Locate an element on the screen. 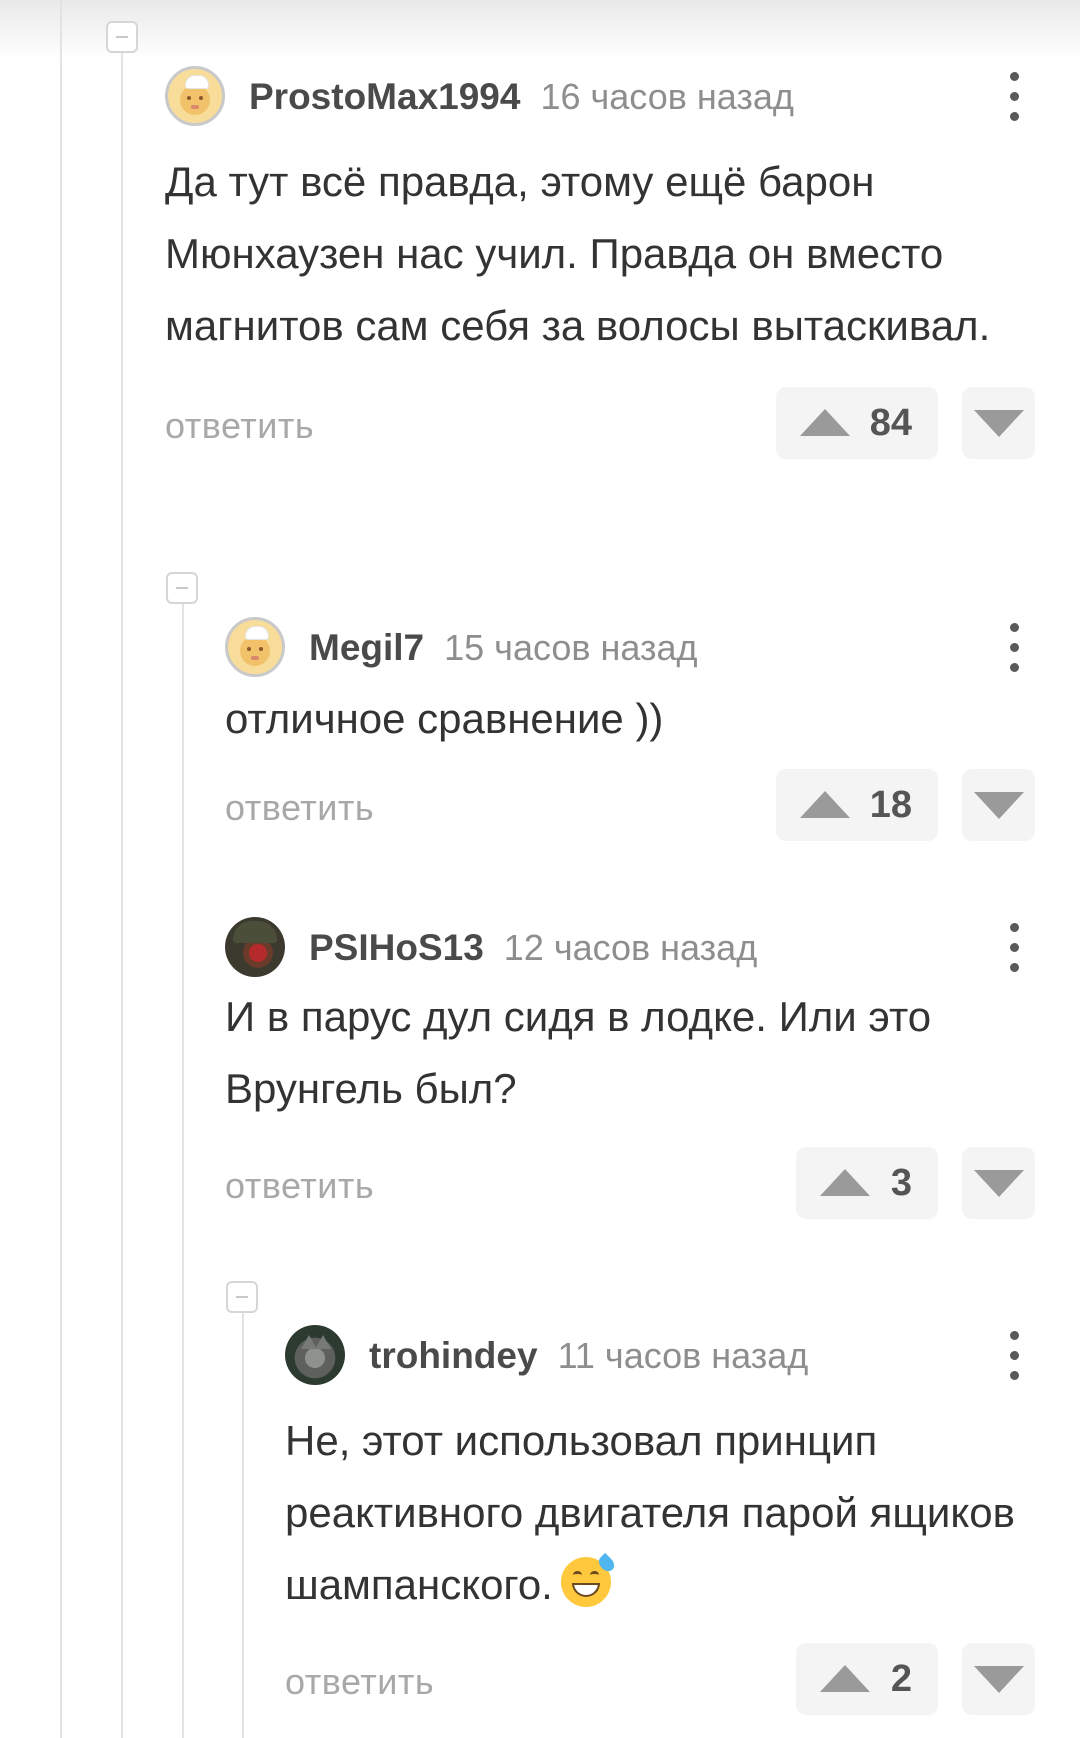  comment-header: PSIHoS13 12 часов назад is located at coordinates (630, 947).